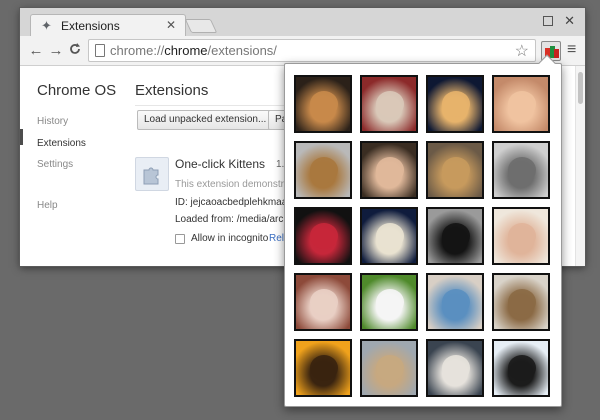 This screenshot has height=420, width=600. Describe the element at coordinates (234, 202) in the screenshot. I see `extension-id: ID: jejcaoacbedplehkmaap` at that location.